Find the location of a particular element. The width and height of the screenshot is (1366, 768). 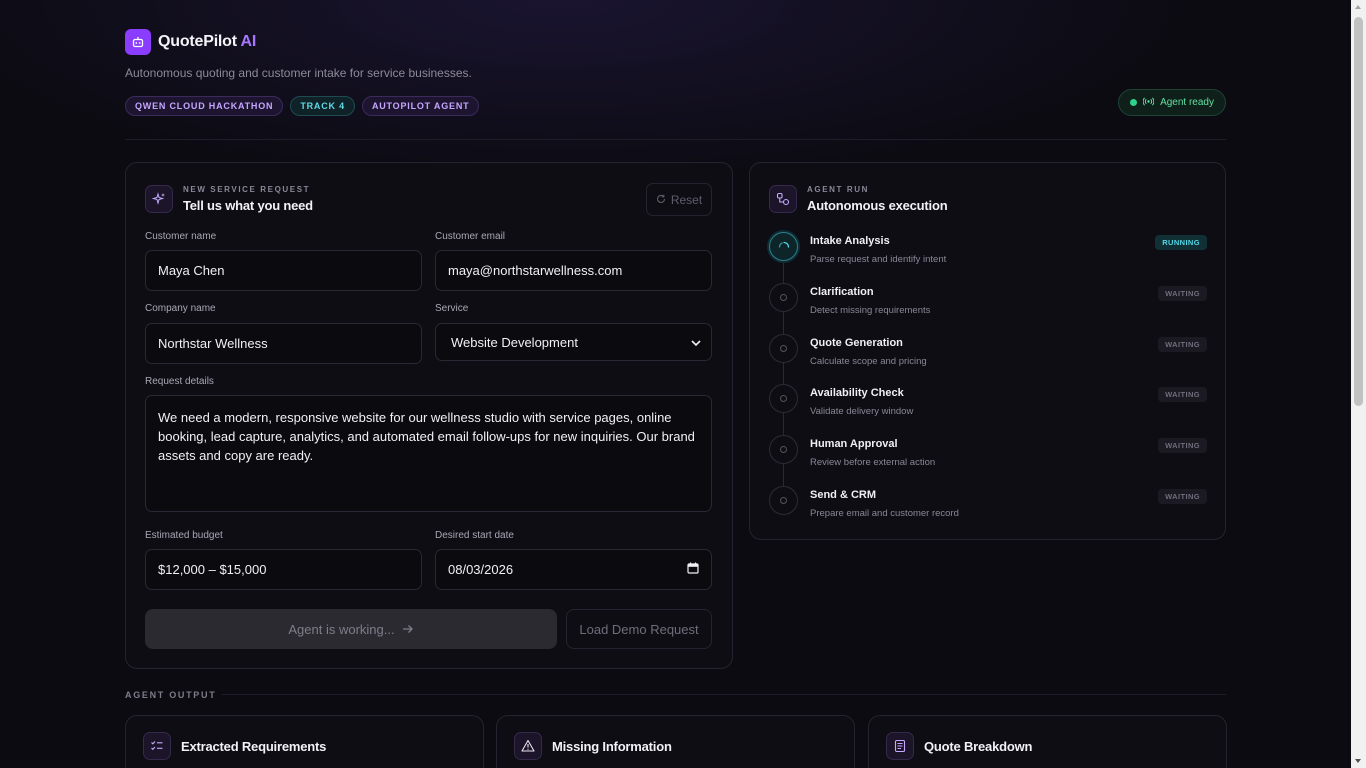

checklist-icon is located at coordinates (157, 746).